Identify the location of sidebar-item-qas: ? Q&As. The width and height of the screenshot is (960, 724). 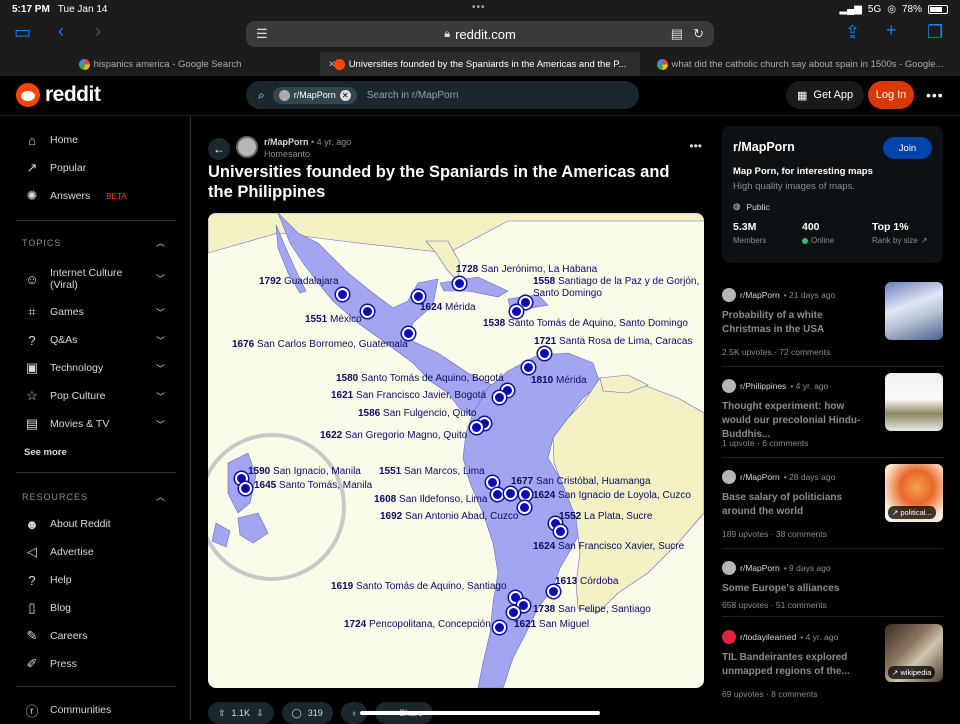
(50, 340).